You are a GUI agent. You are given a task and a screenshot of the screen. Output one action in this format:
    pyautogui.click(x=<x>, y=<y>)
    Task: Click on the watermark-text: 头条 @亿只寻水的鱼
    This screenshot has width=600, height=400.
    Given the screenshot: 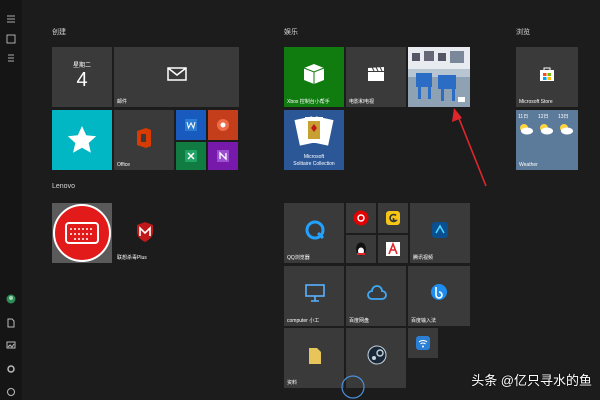 What is the action you would take?
    pyautogui.click(x=531, y=380)
    